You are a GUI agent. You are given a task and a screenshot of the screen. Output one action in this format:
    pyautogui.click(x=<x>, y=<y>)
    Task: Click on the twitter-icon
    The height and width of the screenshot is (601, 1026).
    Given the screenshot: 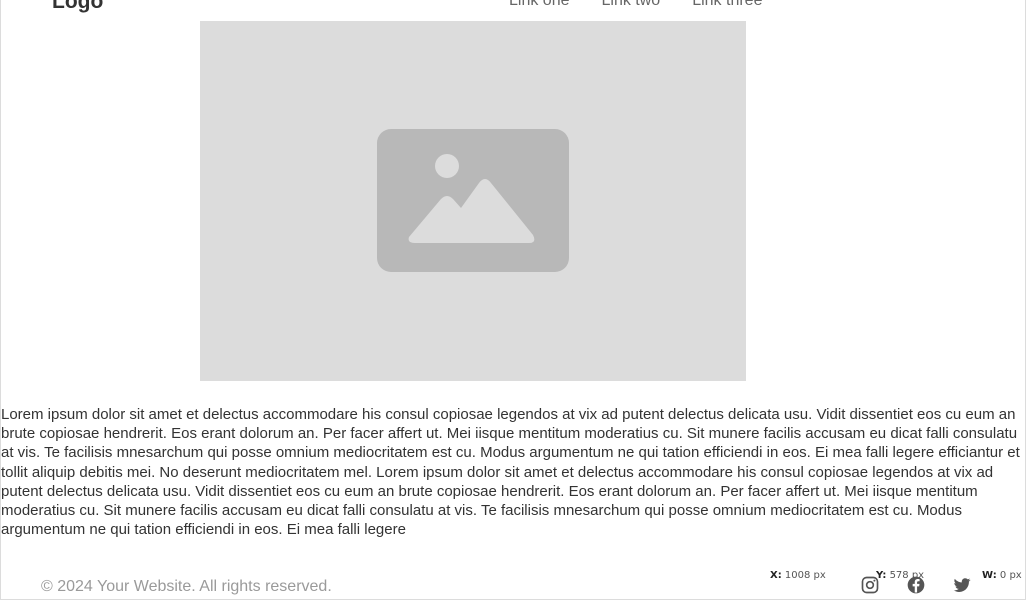 What is the action you would take?
    pyautogui.click(x=963, y=586)
    